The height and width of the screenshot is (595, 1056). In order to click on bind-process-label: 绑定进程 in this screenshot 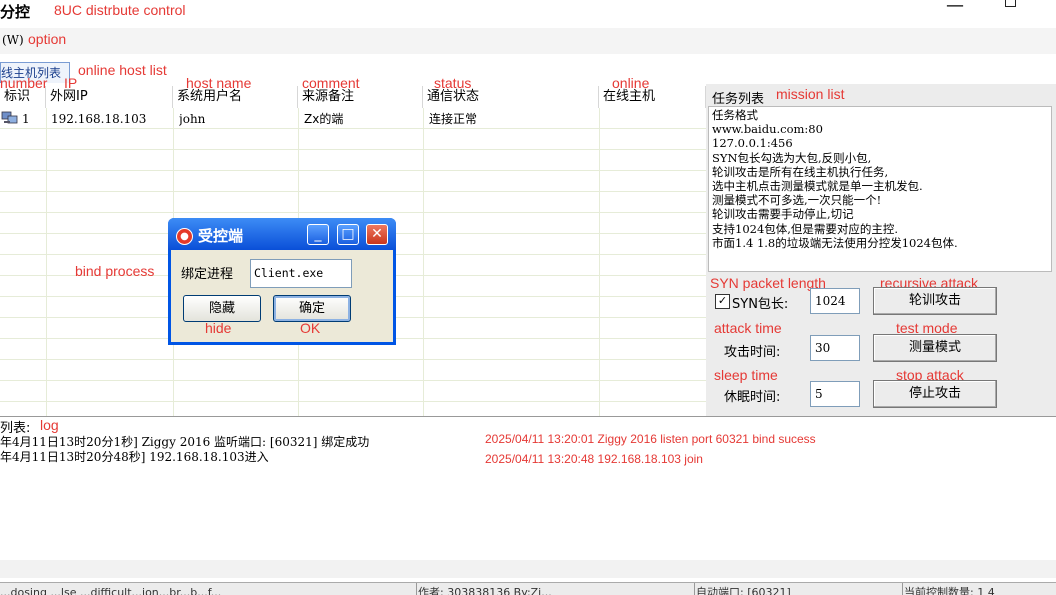, I will do `click(207, 274)`.